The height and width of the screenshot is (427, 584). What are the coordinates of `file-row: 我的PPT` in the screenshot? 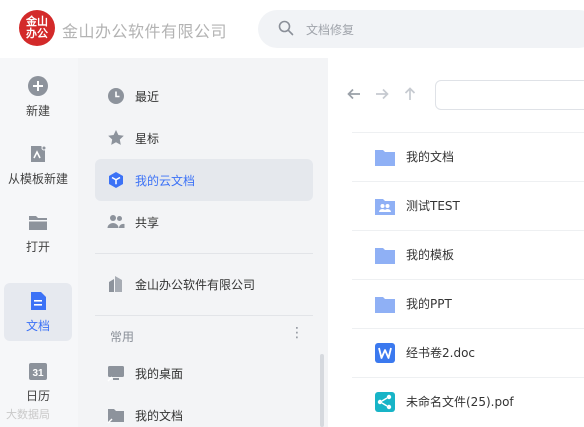 It's located at (468, 303).